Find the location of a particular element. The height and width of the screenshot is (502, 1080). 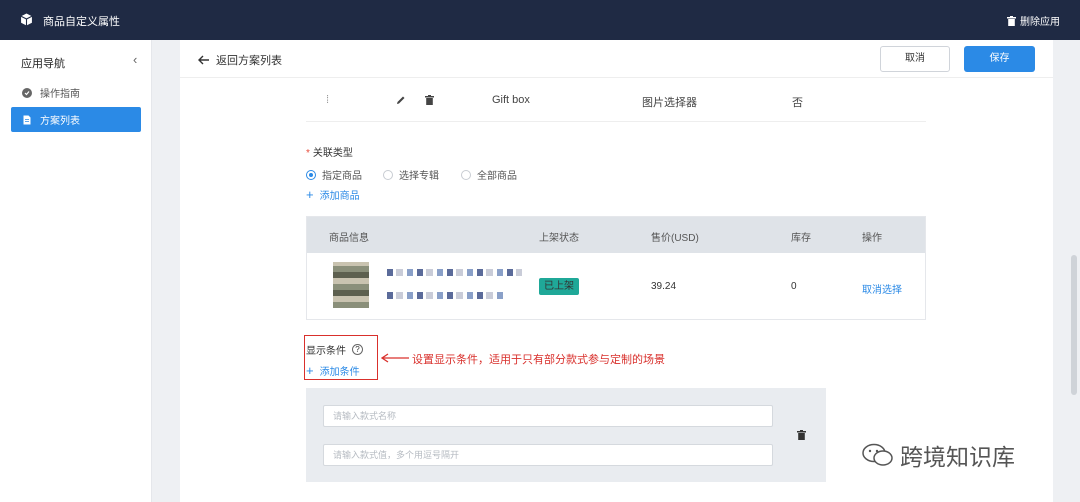

radio-select-collection: 选择专辑 is located at coordinates (411, 174).